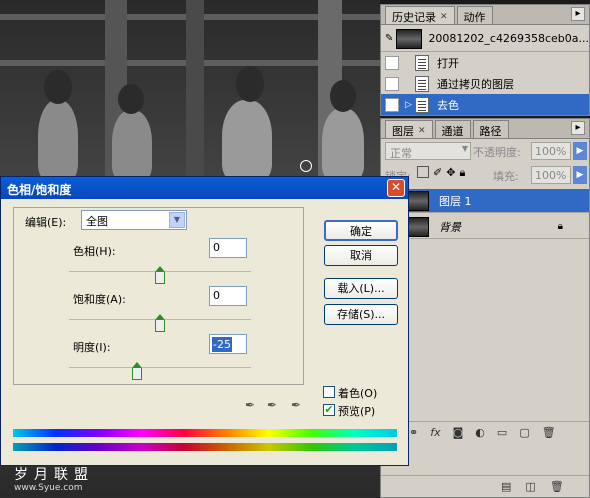 The width and height of the screenshot is (590, 498). What do you see at coordinates (458, 434) in the screenshot?
I see `layer-mask-icon: ◙` at bounding box center [458, 434].